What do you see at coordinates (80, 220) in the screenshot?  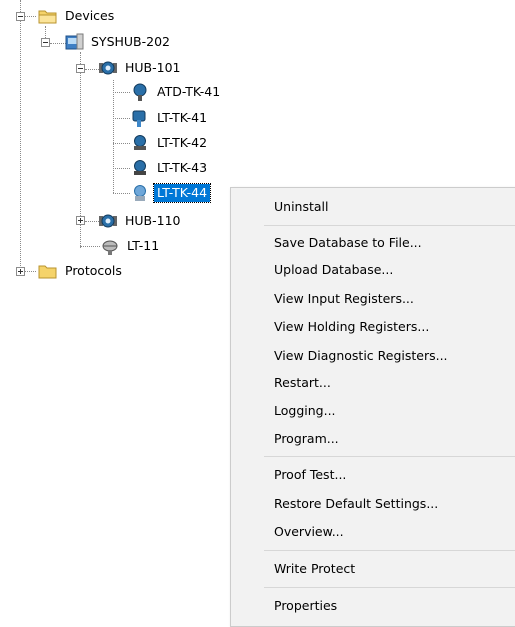 I see `expand-hub110-button` at bounding box center [80, 220].